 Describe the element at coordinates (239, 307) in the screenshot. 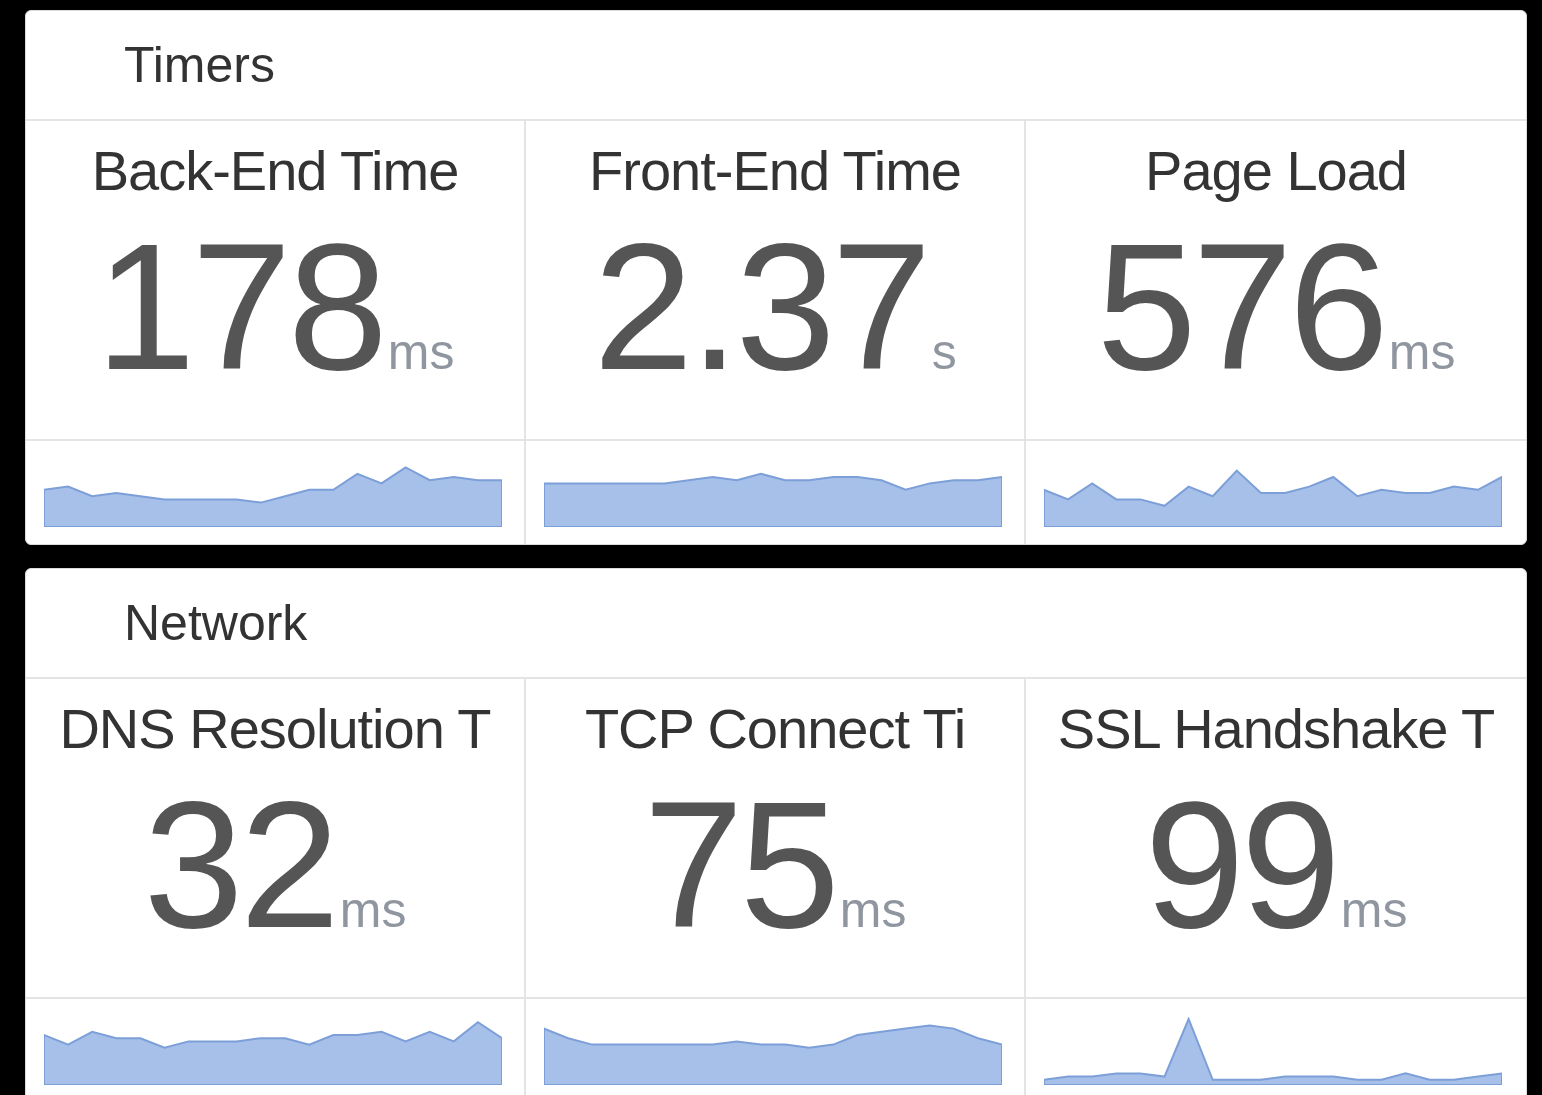

I see `metric-value: 178` at that location.